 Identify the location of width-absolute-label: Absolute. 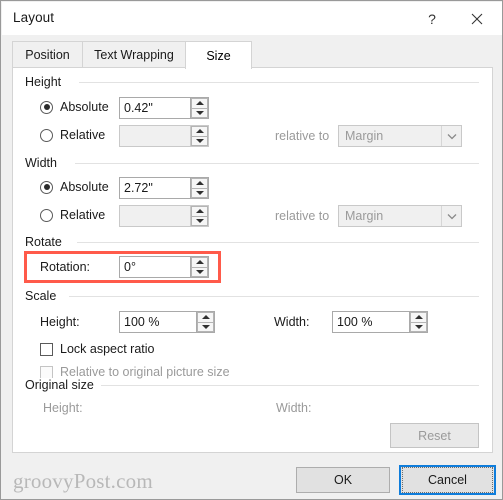
(84, 187).